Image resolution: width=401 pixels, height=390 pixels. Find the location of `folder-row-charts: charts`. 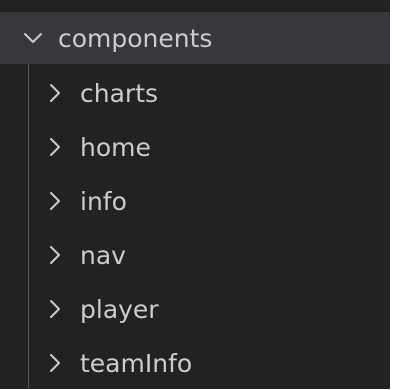

folder-row-charts: charts is located at coordinates (195, 93).